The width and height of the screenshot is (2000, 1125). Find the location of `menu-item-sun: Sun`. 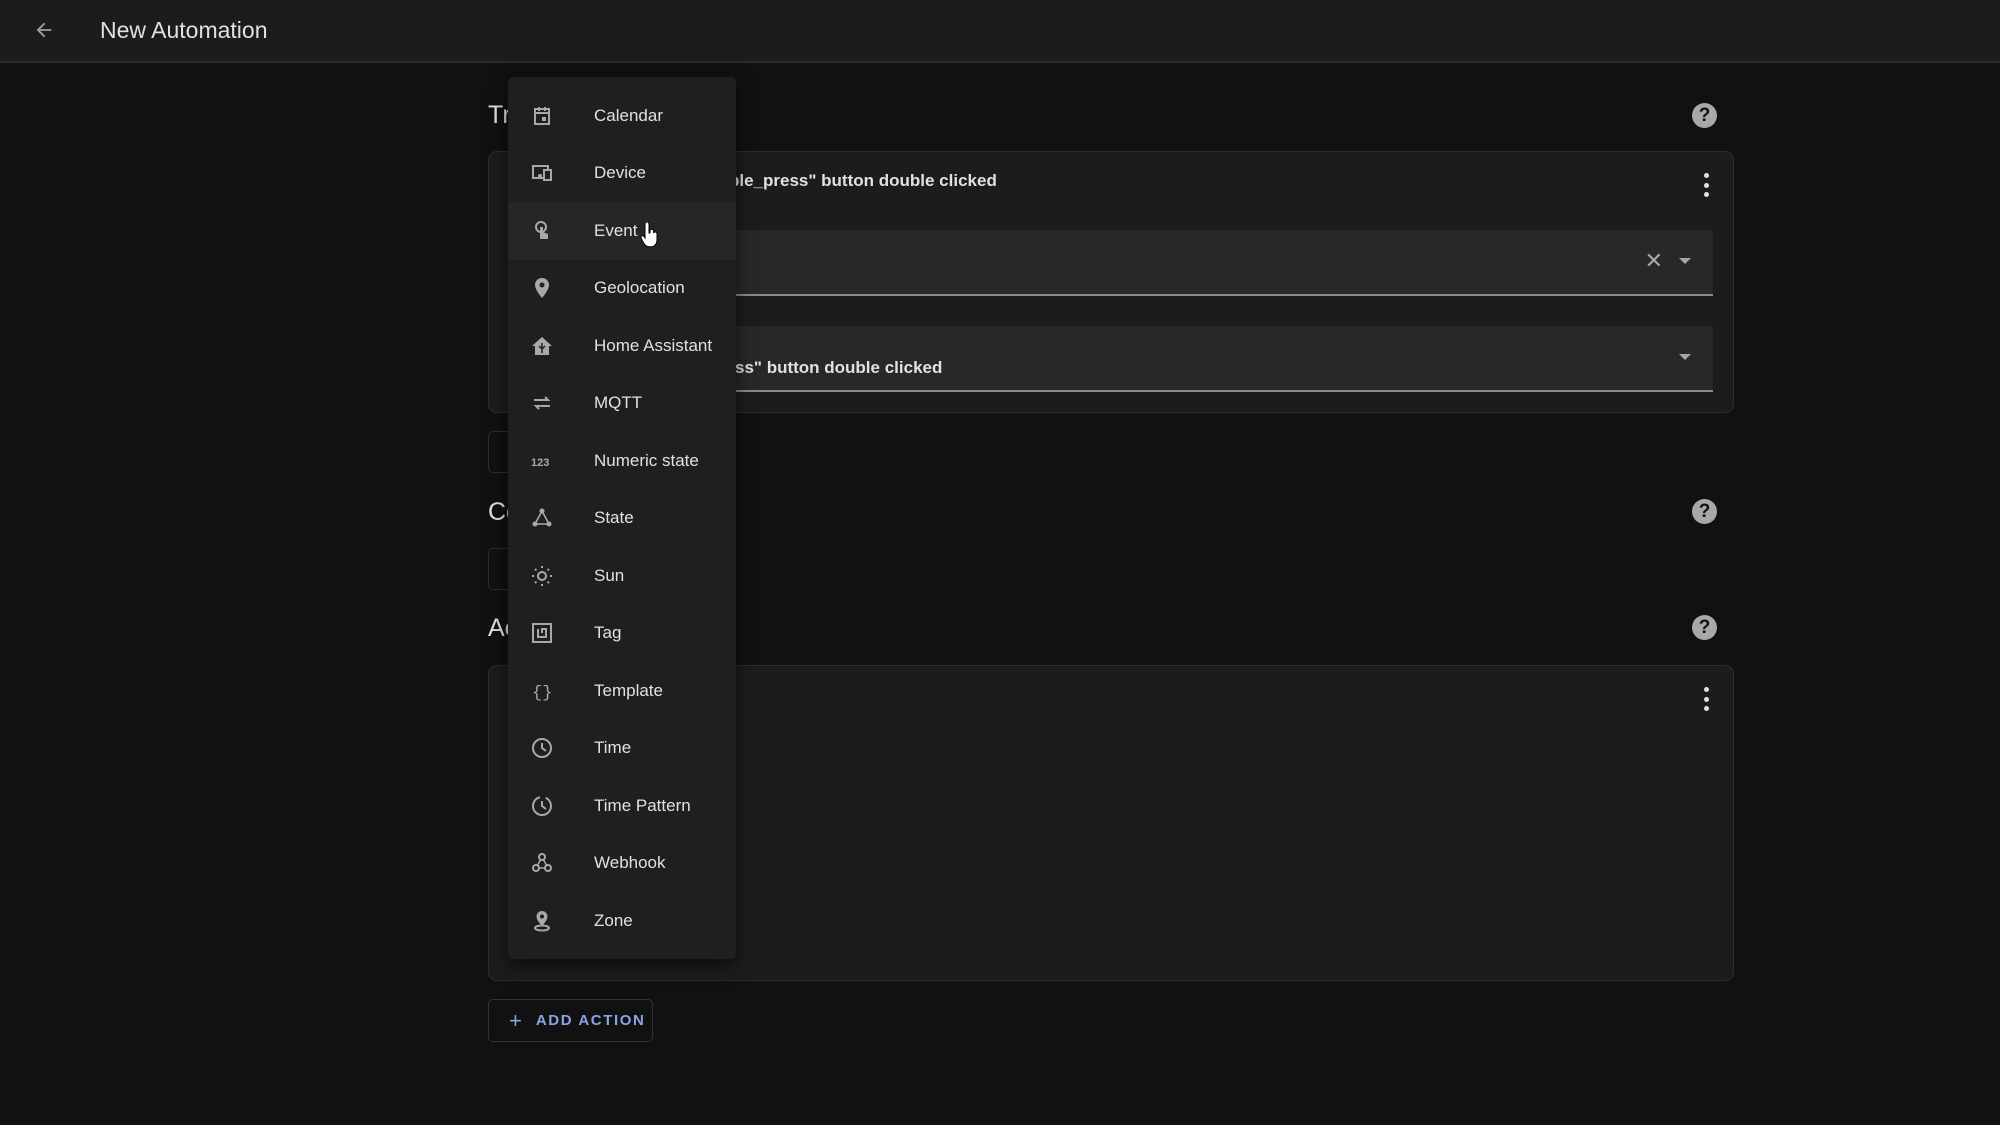

menu-item-sun: Sun is located at coordinates (622, 576).